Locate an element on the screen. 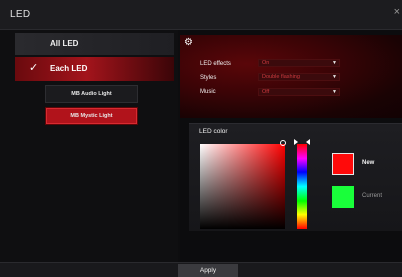  device-mb-audio-light-button: MB Audio Light is located at coordinates (91, 94).